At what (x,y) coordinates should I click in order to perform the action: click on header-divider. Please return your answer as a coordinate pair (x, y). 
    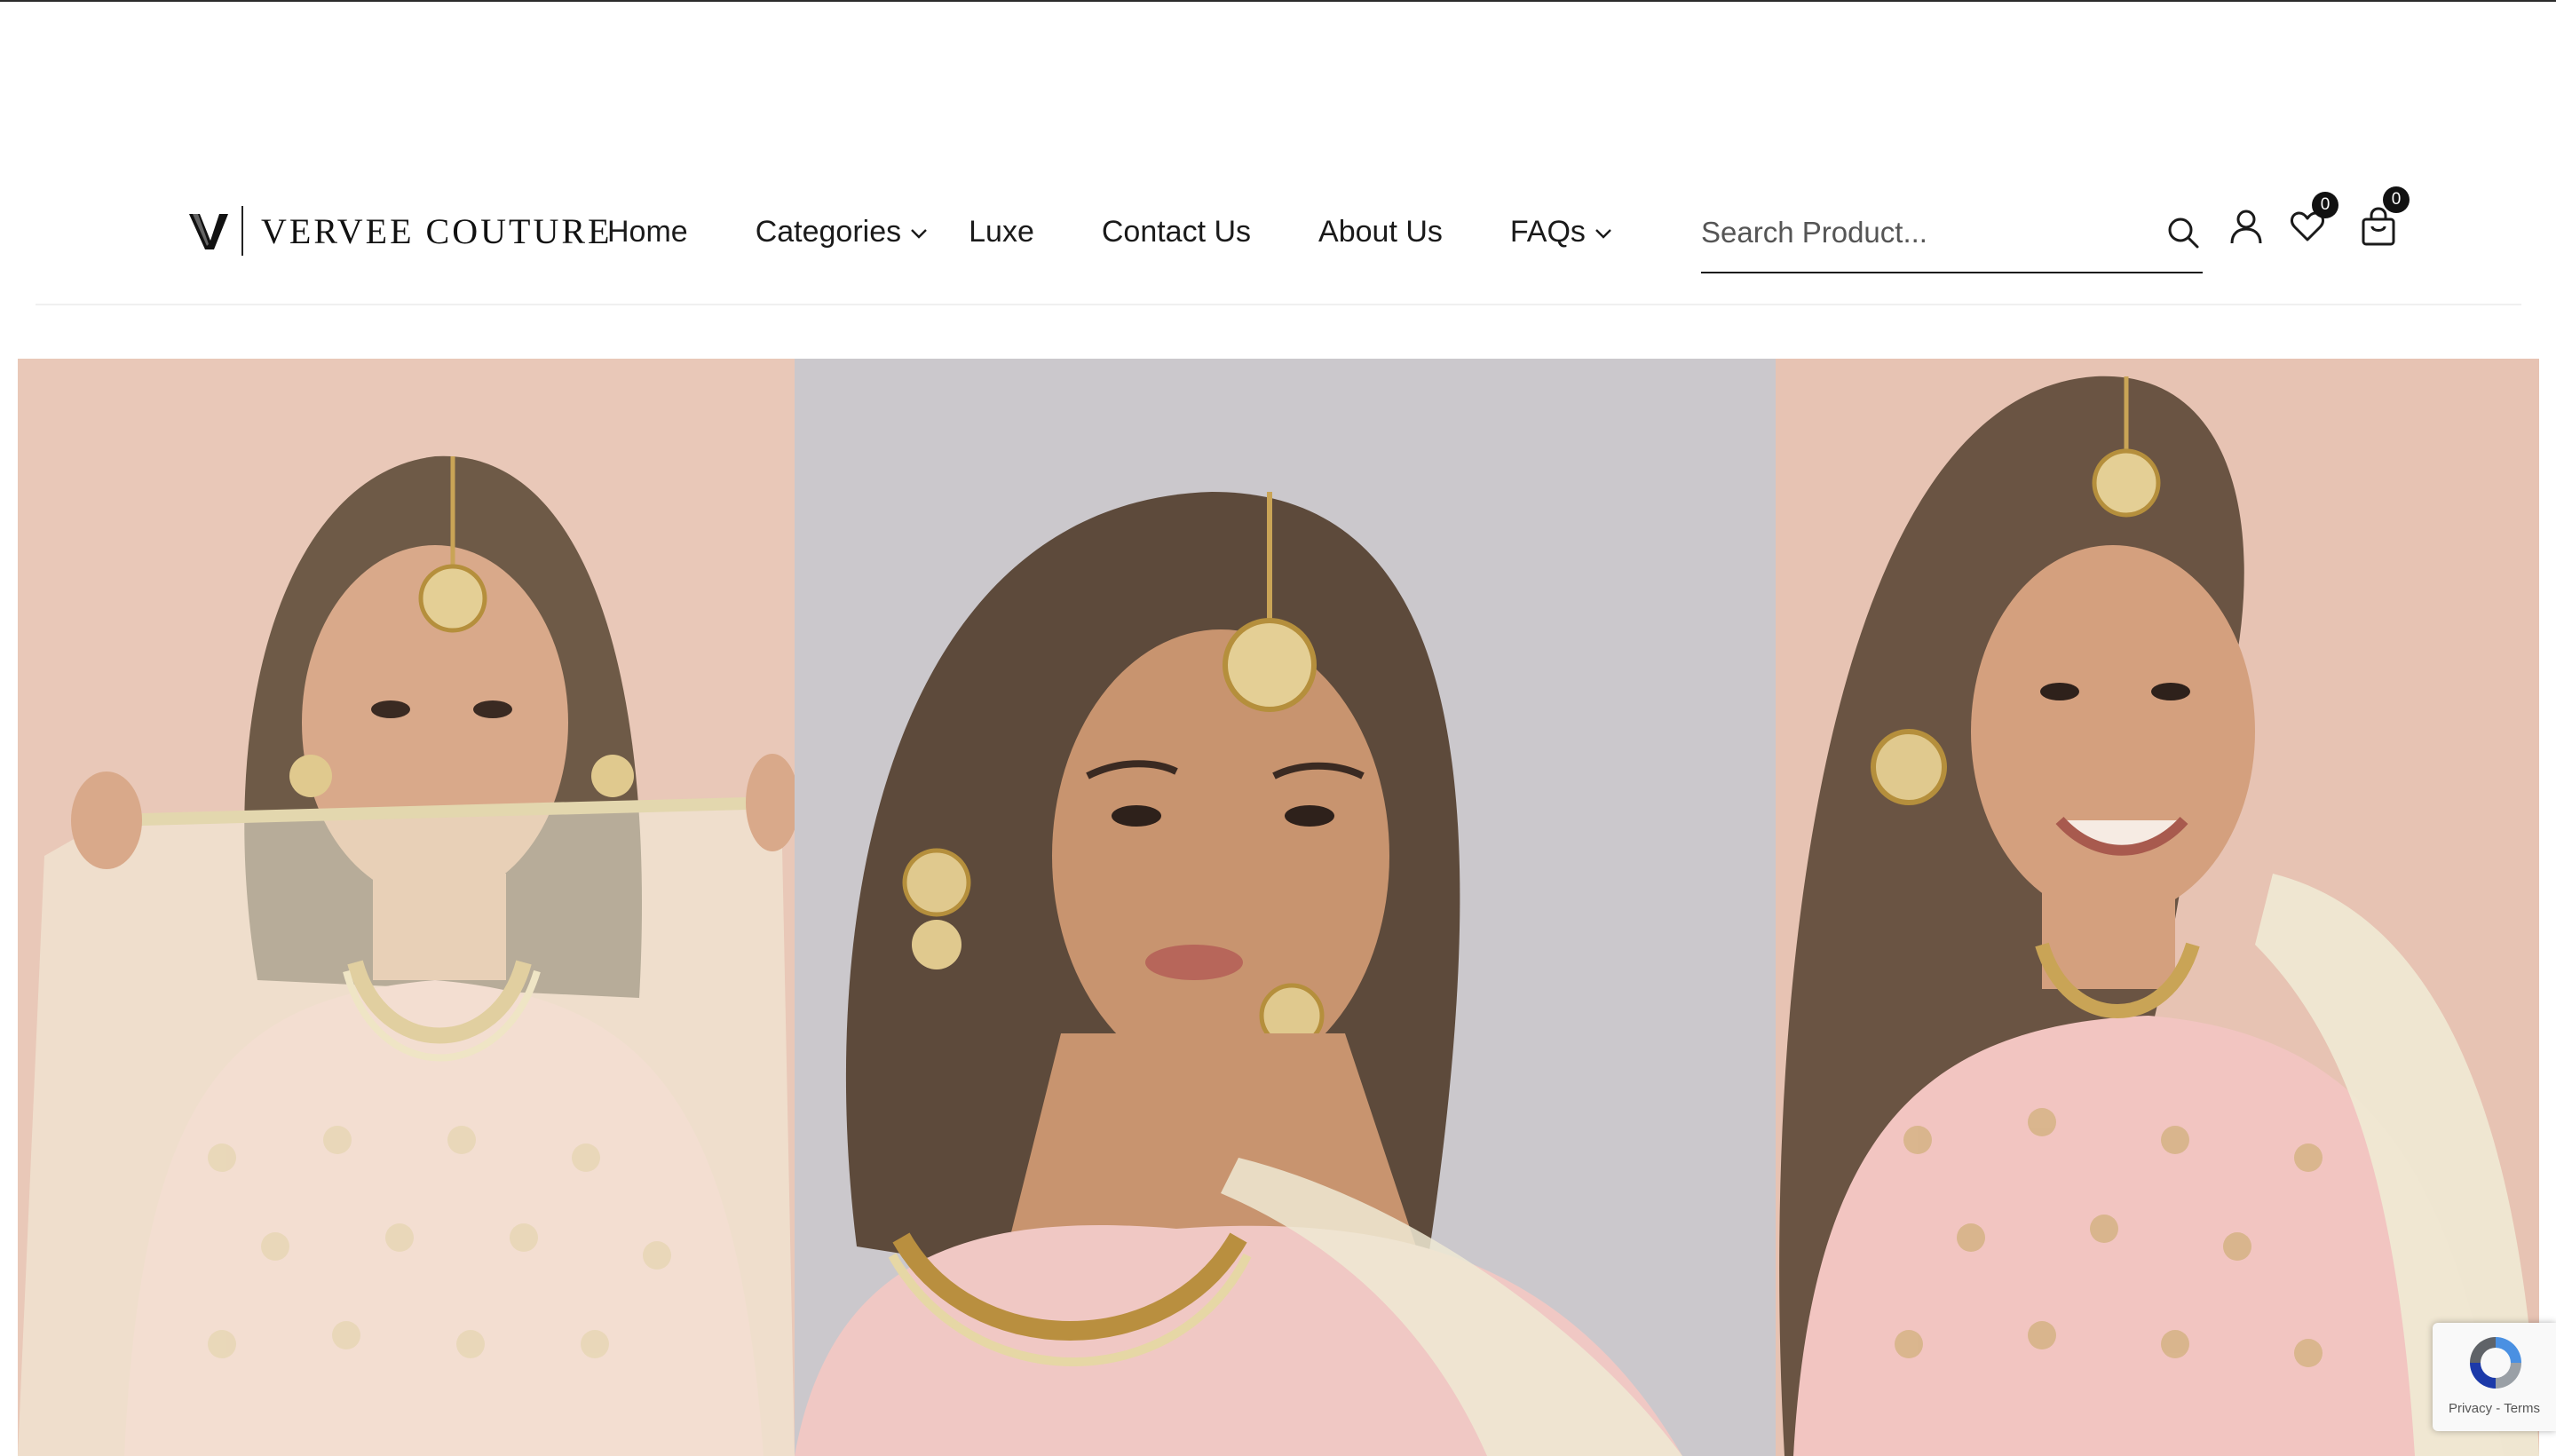
    Looking at the image, I should click on (1278, 304).